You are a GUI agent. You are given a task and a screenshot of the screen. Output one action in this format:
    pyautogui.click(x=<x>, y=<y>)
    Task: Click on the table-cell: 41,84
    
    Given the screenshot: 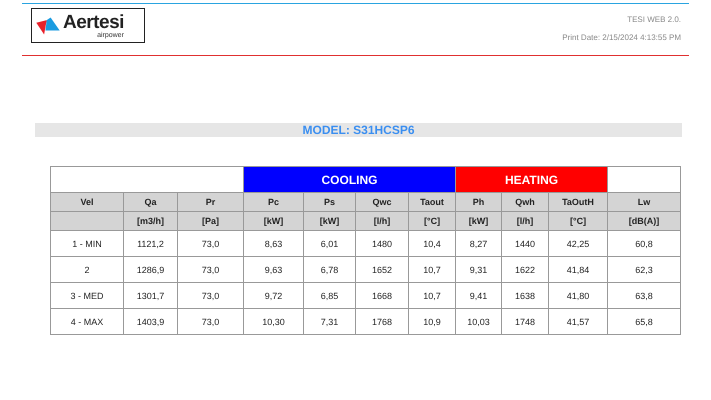 What is the action you would take?
    pyautogui.click(x=578, y=269)
    